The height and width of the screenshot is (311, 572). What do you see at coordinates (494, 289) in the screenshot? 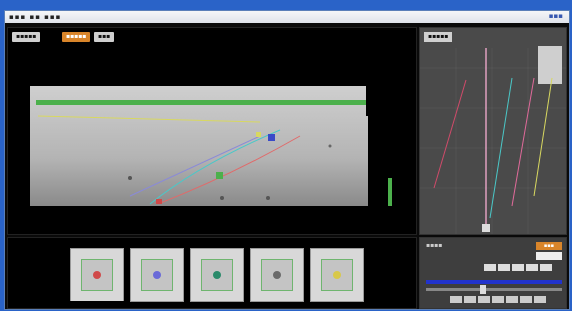
I see `slider-track` at bounding box center [494, 289].